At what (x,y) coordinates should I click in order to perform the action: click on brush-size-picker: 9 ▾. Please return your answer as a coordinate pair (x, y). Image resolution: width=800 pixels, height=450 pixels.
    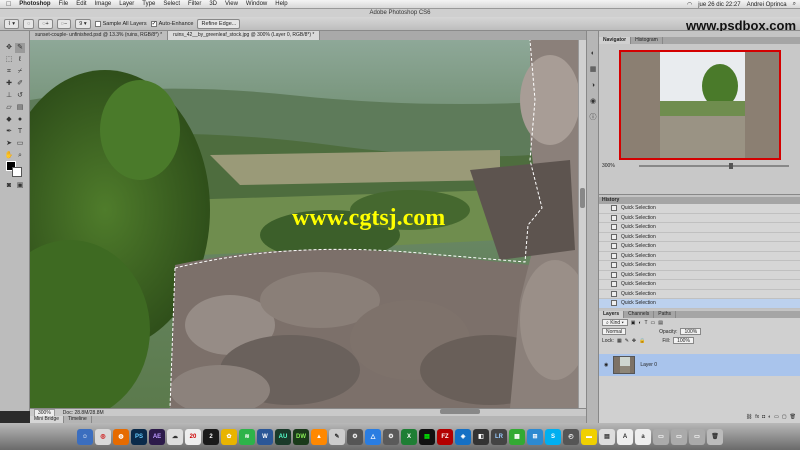
    Looking at the image, I should click on (83, 23).